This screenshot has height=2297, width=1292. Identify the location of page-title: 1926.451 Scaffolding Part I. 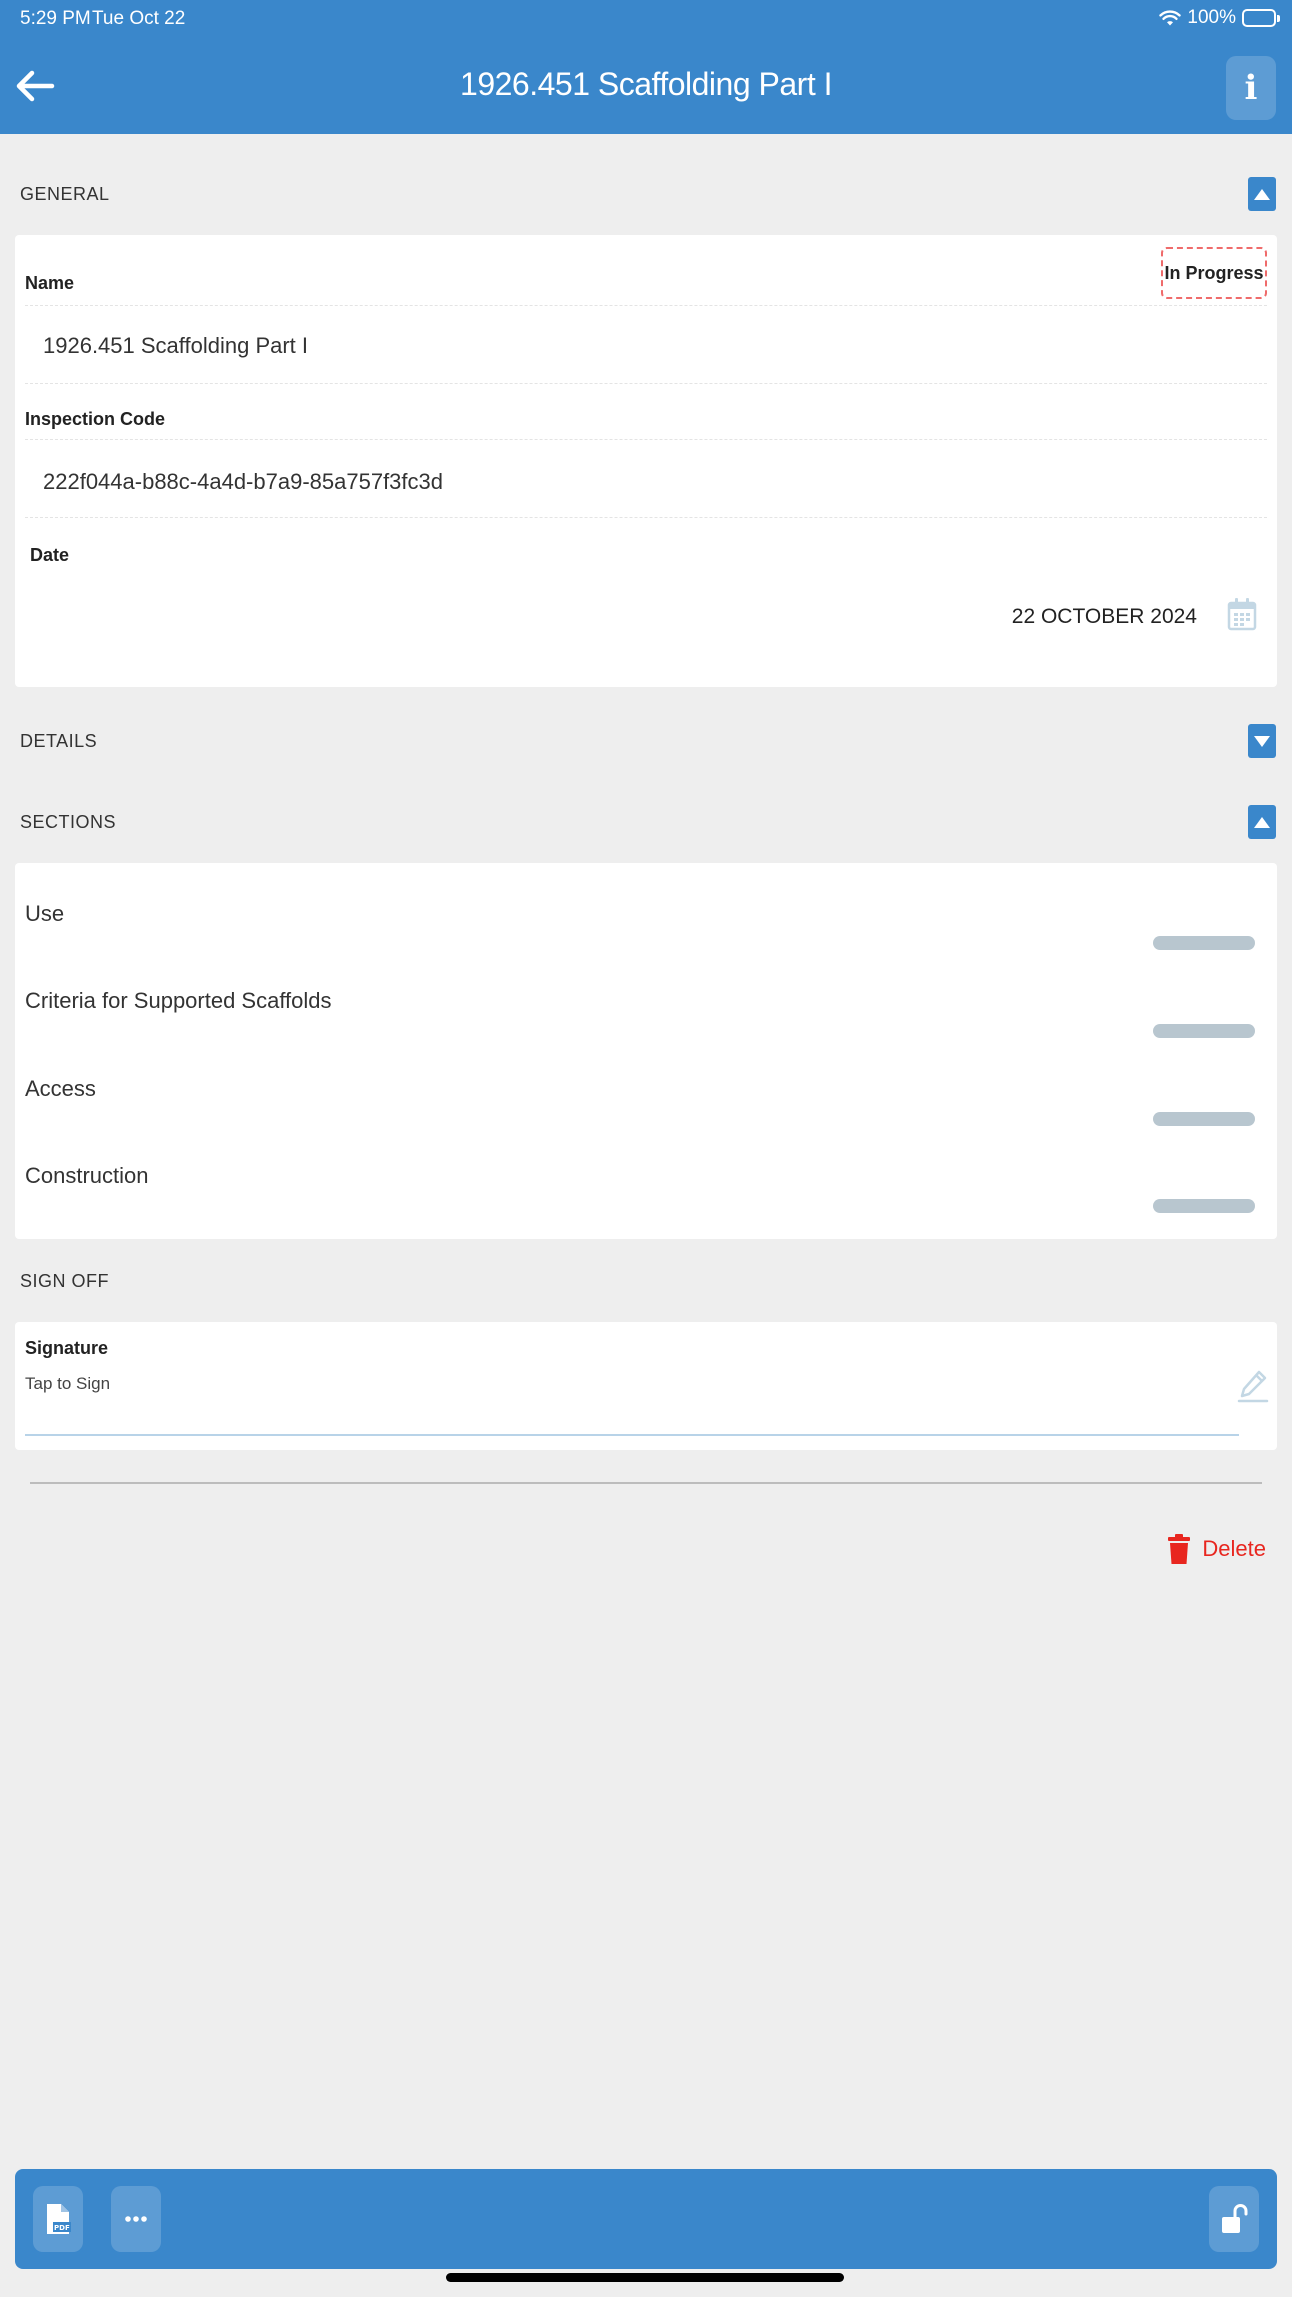
(646, 84).